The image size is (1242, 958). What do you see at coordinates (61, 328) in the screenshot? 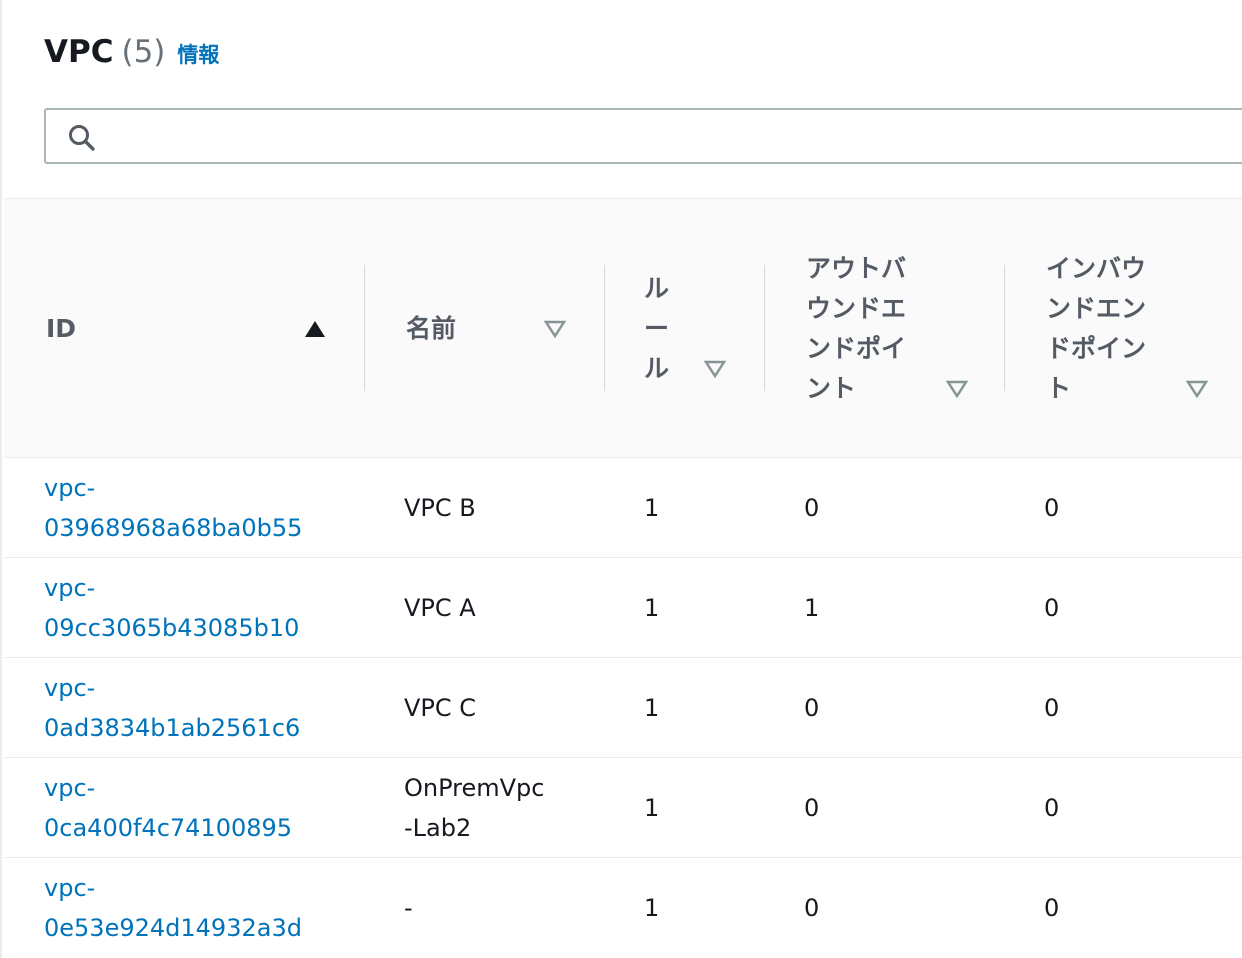
I see `column-header-label: ID` at bounding box center [61, 328].